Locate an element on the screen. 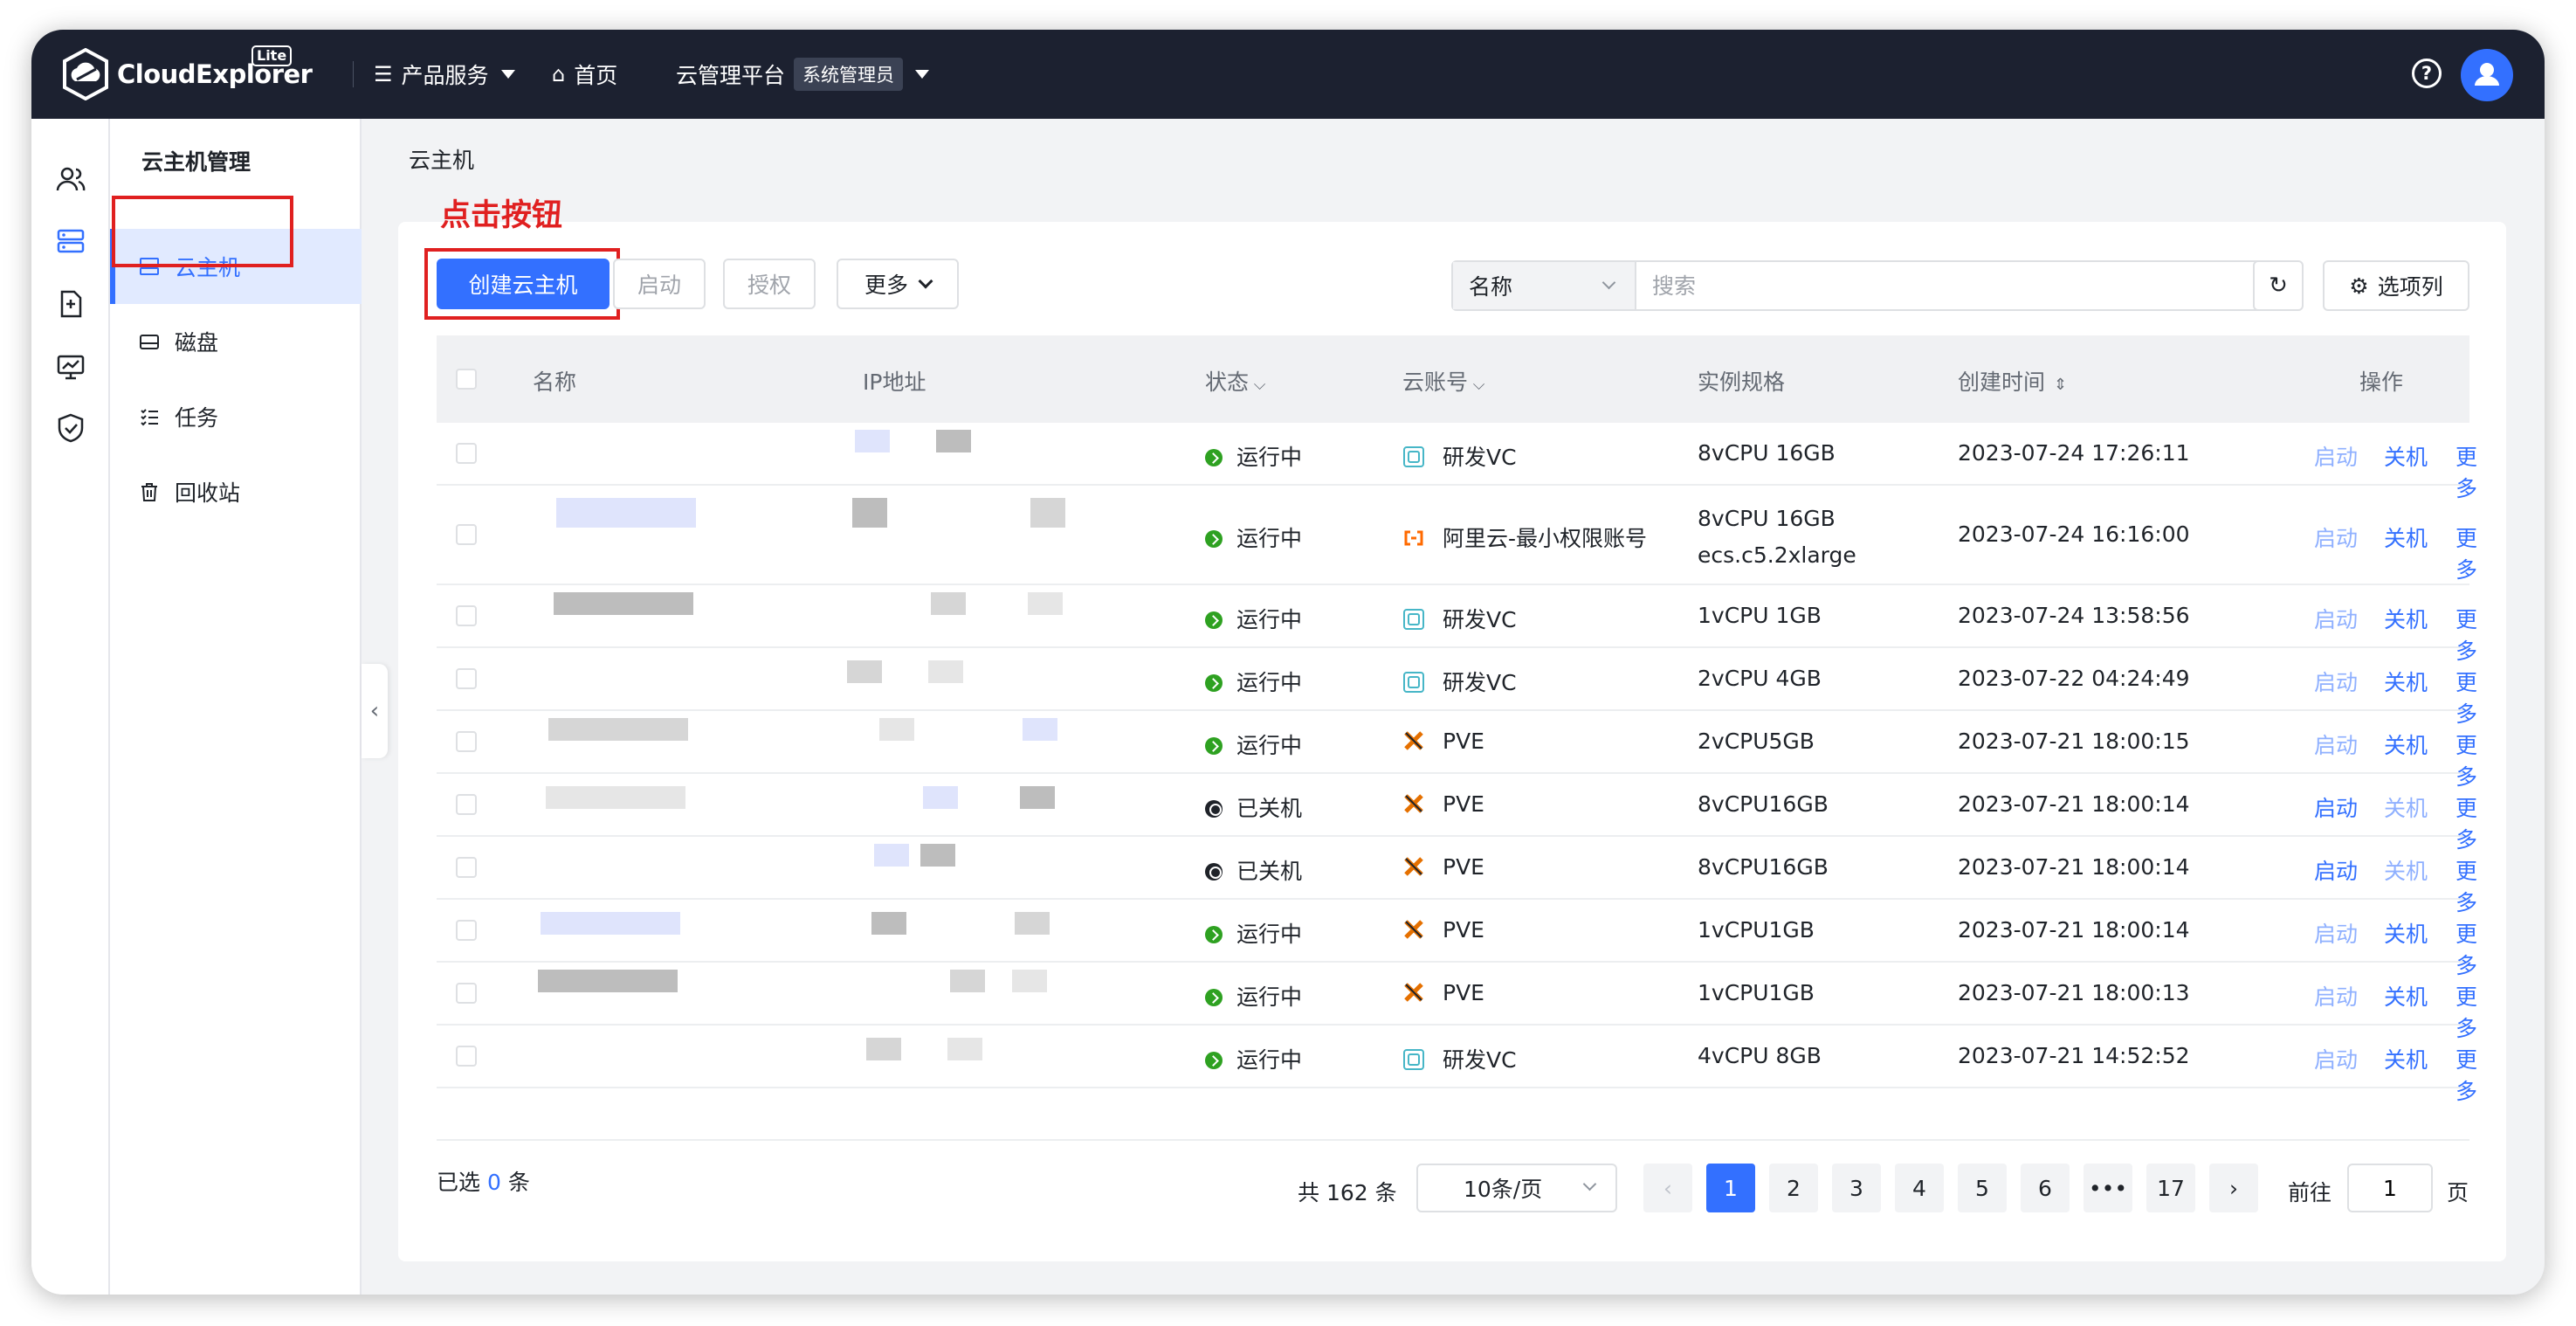 The width and height of the screenshot is (2576, 1326). table-row: 运行中 PVE 1vCPU1GB 2023-07-21 18:00:13 启动 关机 更多 is located at coordinates (1457, 1002).